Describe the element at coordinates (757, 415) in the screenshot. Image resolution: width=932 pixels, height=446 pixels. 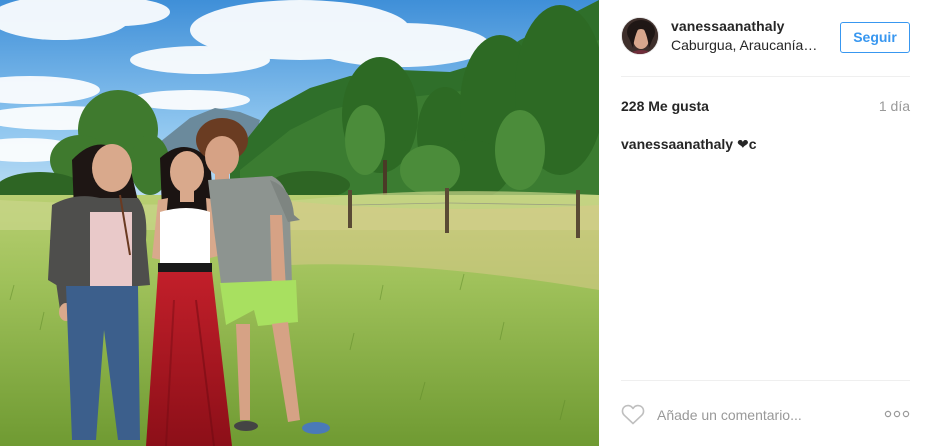
I see `comment-input` at that location.